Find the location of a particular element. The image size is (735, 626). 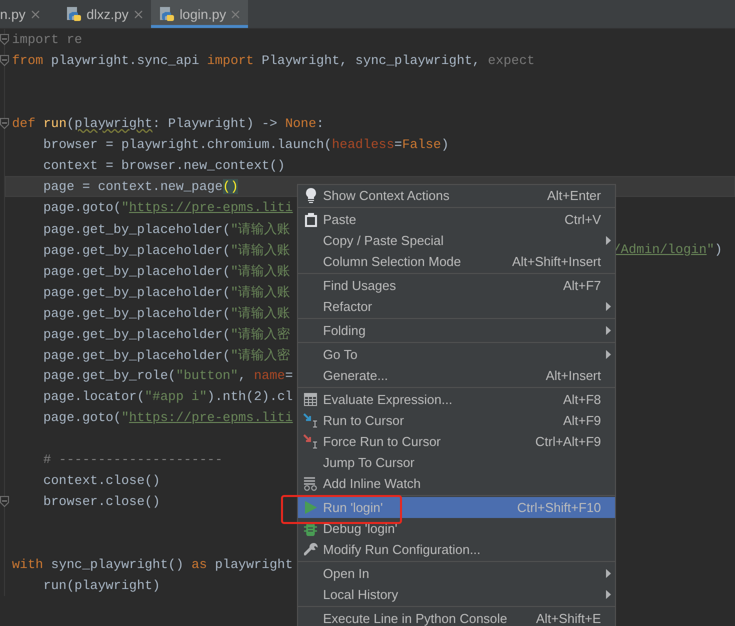

shortcut-label: Ctrl+Alt+F9 is located at coordinates (568, 441).